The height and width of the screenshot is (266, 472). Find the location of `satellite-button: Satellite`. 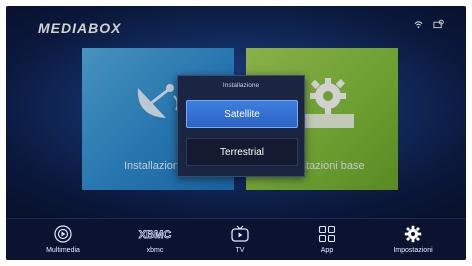

satellite-button: Satellite is located at coordinates (242, 114).